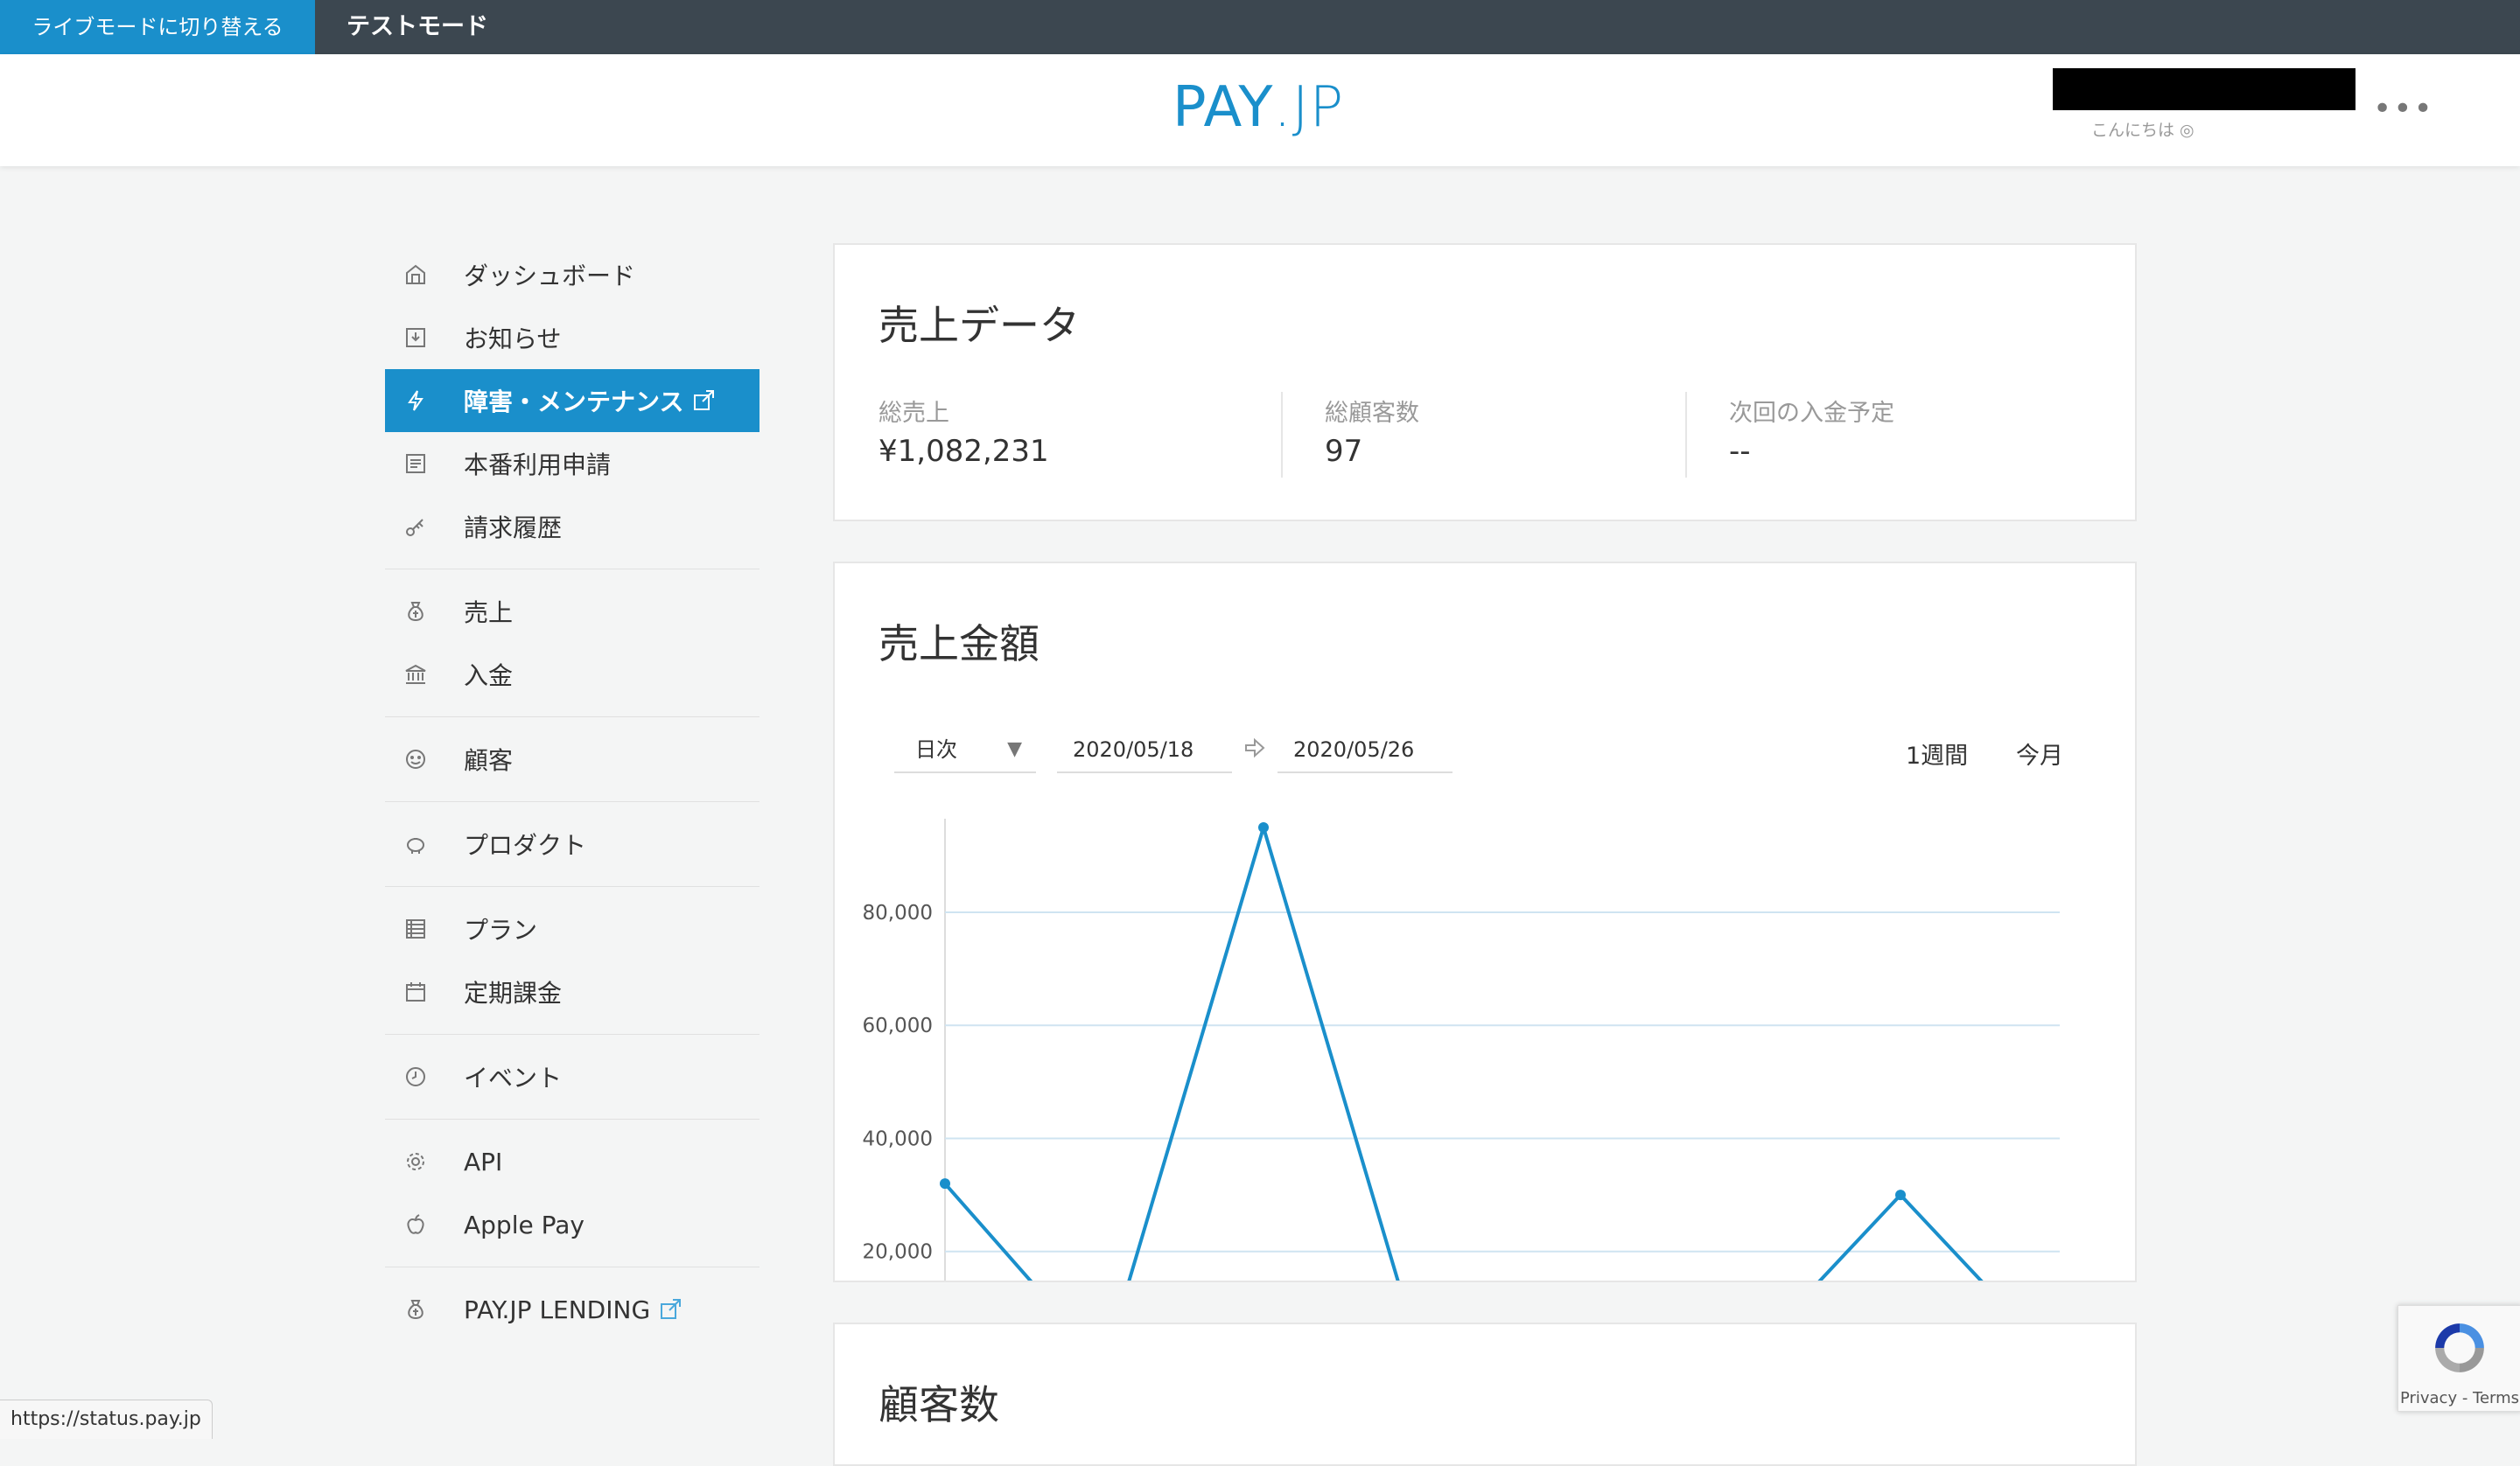 The image size is (2520, 1466). What do you see at coordinates (898, 1026) in the screenshot?
I see `y-tick-label: 60,000` at bounding box center [898, 1026].